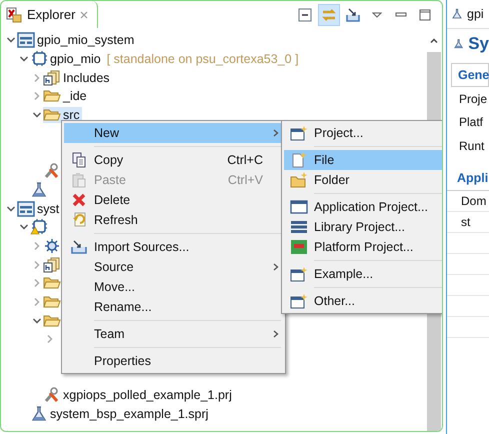  Describe the element at coordinates (470, 75) in the screenshot. I see `section-tab: Gene` at that location.